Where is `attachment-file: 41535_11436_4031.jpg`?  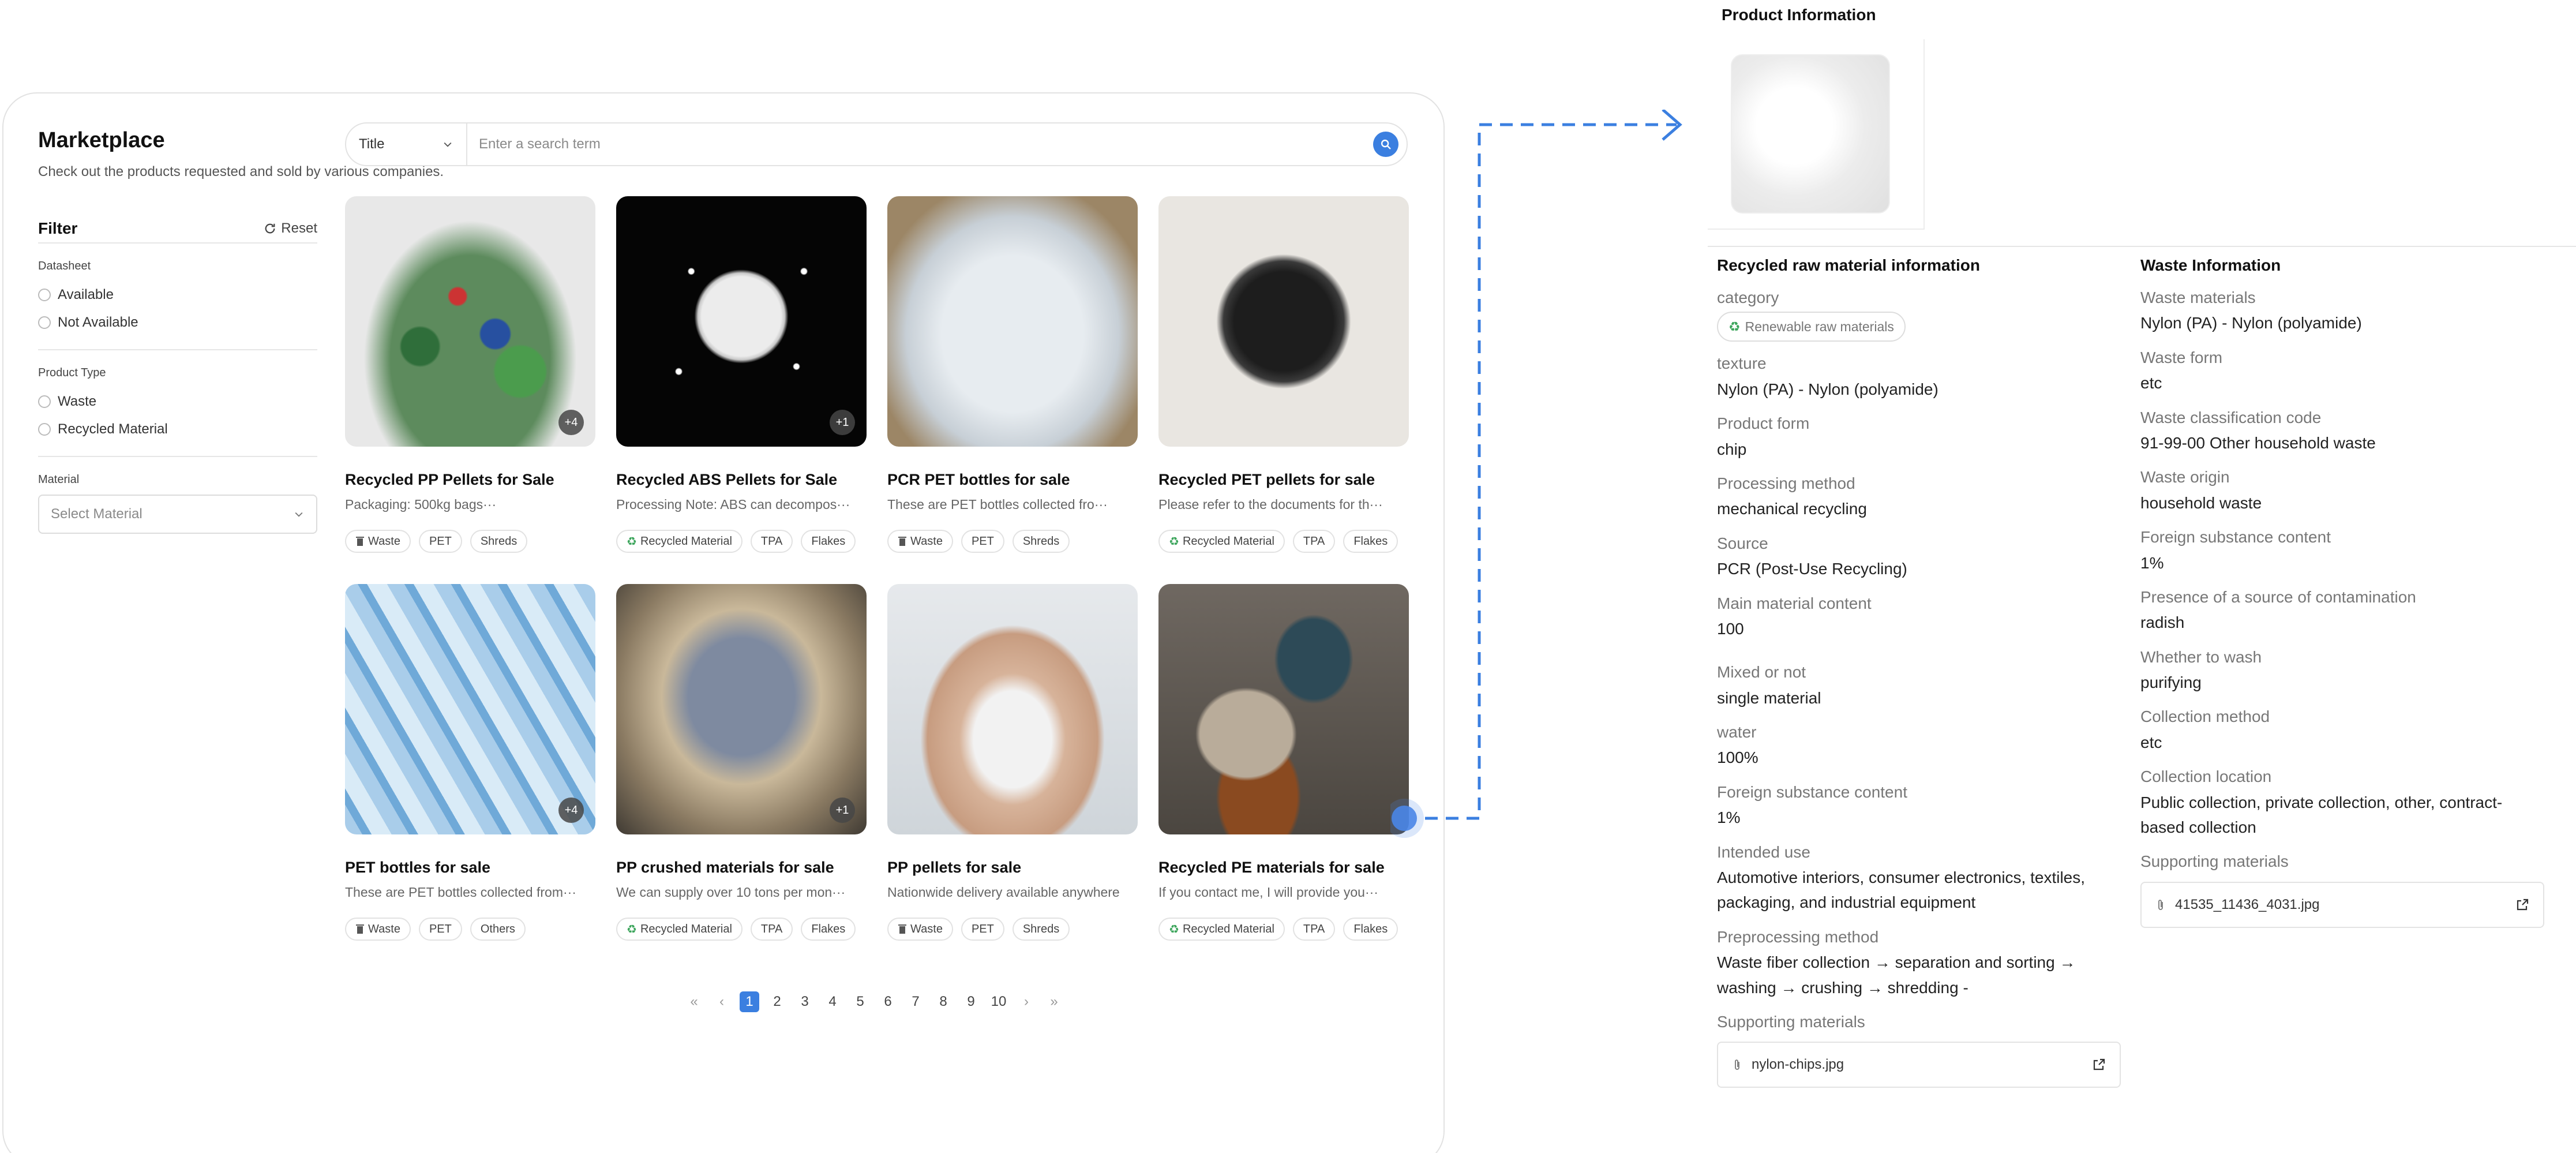 attachment-file: 41535_11436_4031.jpg is located at coordinates (2342, 905).